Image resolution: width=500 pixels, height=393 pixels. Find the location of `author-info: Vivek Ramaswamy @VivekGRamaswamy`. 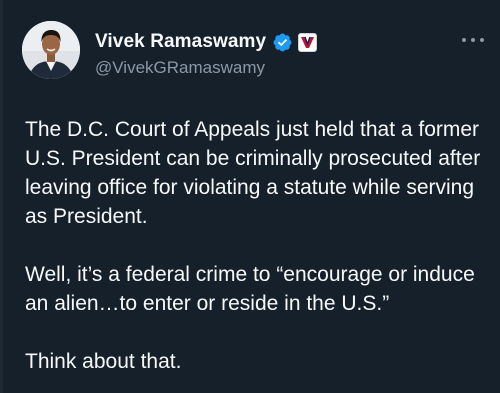

author-info: Vivek Ramaswamy @VivekGRamaswamy is located at coordinates (206, 54).